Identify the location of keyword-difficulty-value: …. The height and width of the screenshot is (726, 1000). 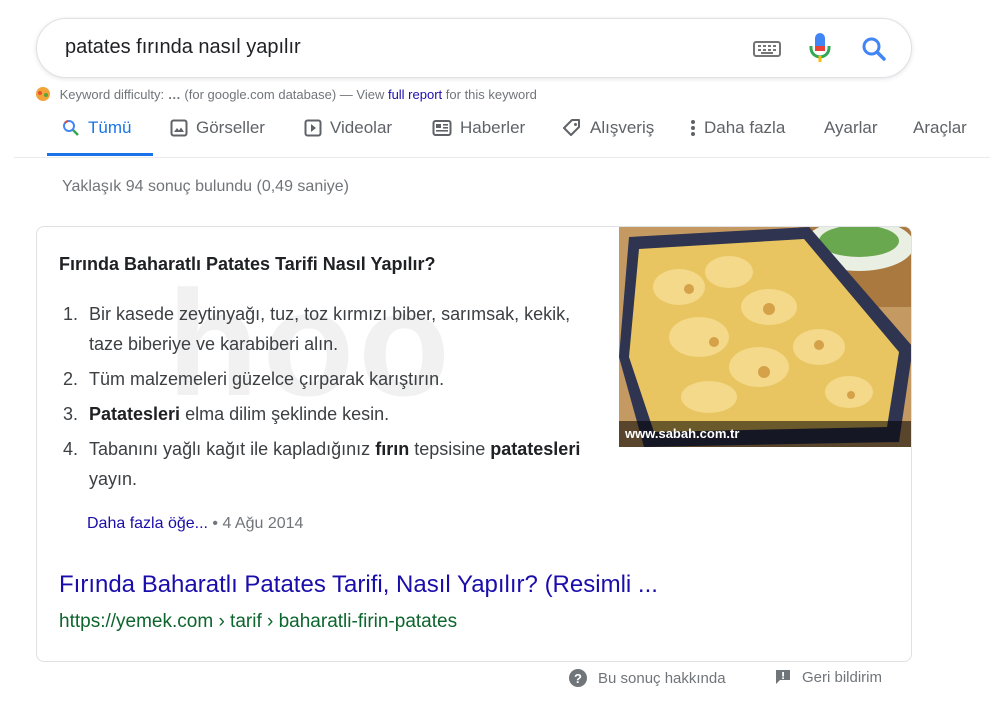
(174, 94).